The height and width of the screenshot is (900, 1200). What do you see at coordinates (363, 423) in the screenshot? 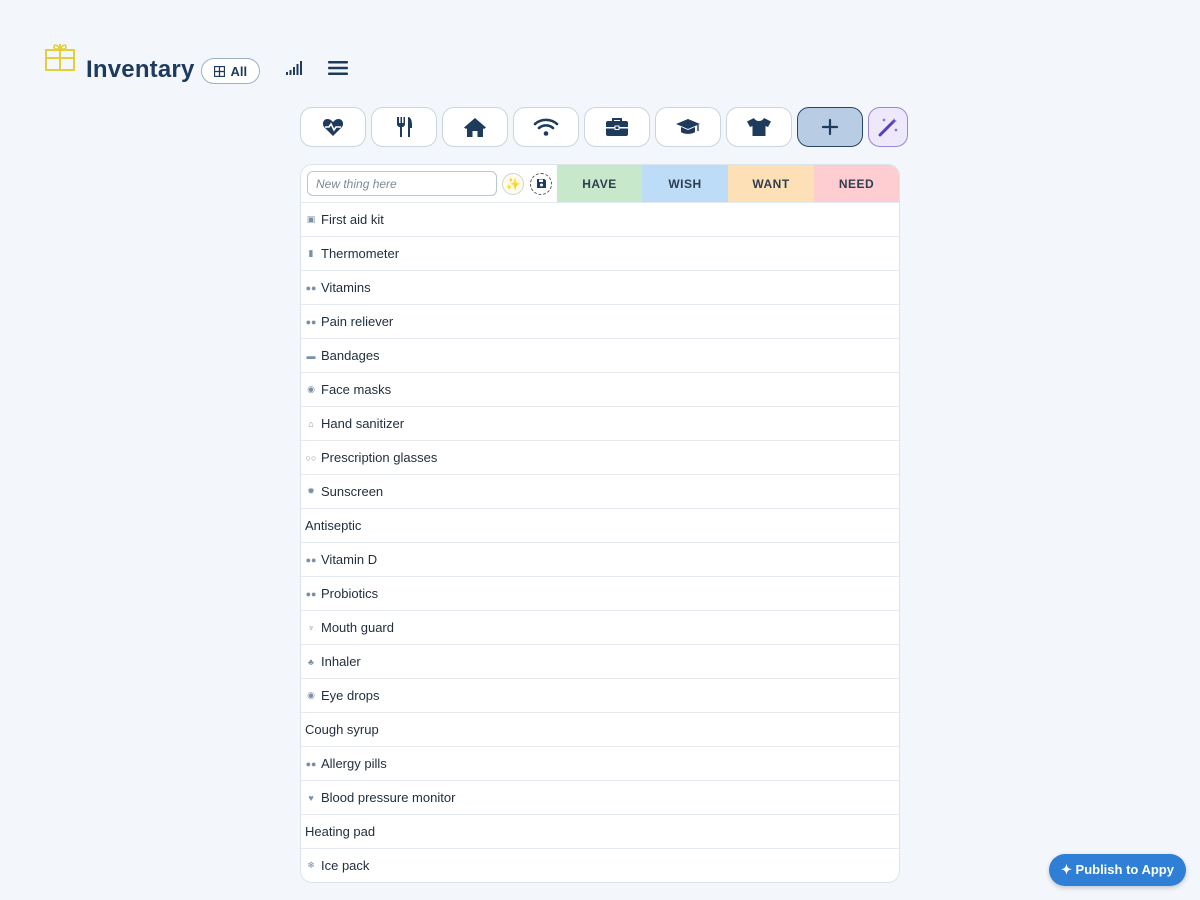
I see `item-label: Hand sanitizer` at bounding box center [363, 423].